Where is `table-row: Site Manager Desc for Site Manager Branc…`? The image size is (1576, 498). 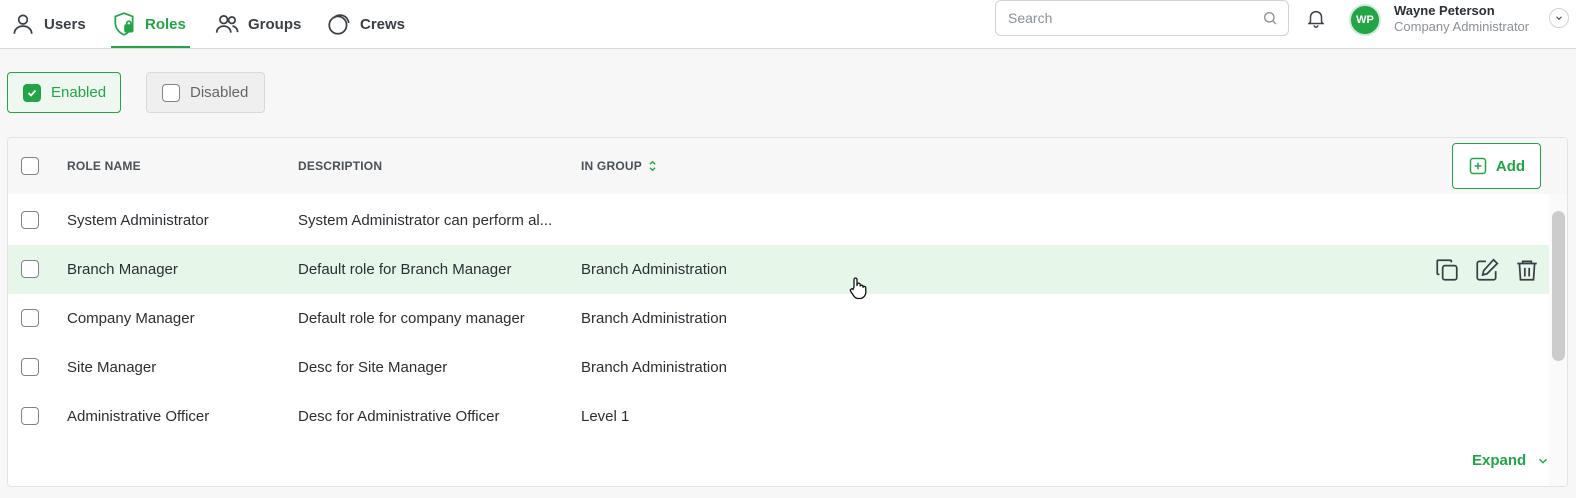
table-row: Site Manager Desc for Site Manager Branc… is located at coordinates (778, 367).